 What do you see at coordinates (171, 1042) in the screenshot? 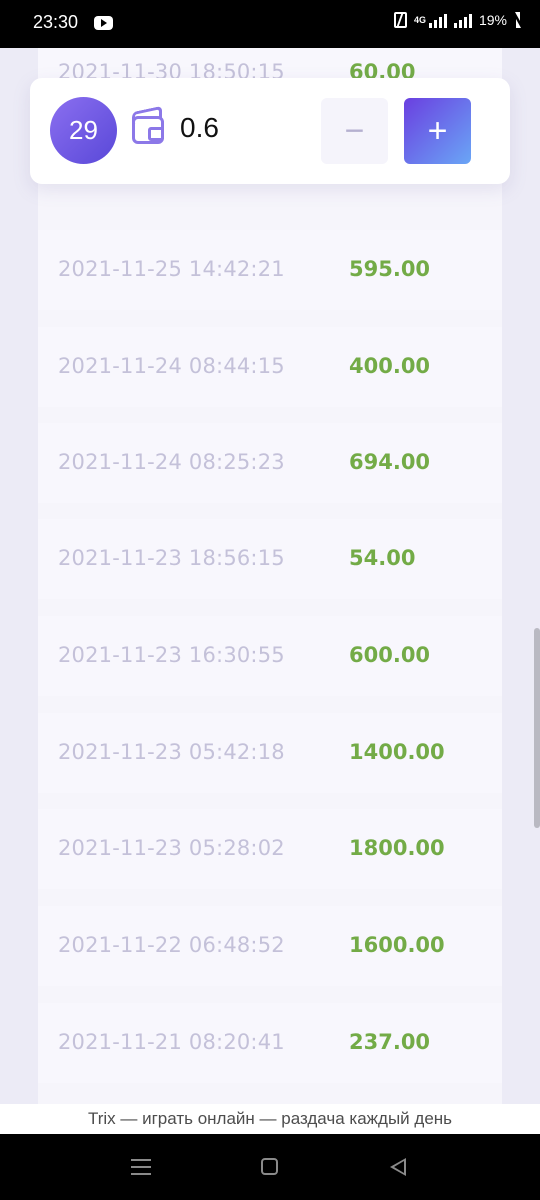
I see `transaction-date: 2021-11-21 08:20:41` at bounding box center [171, 1042].